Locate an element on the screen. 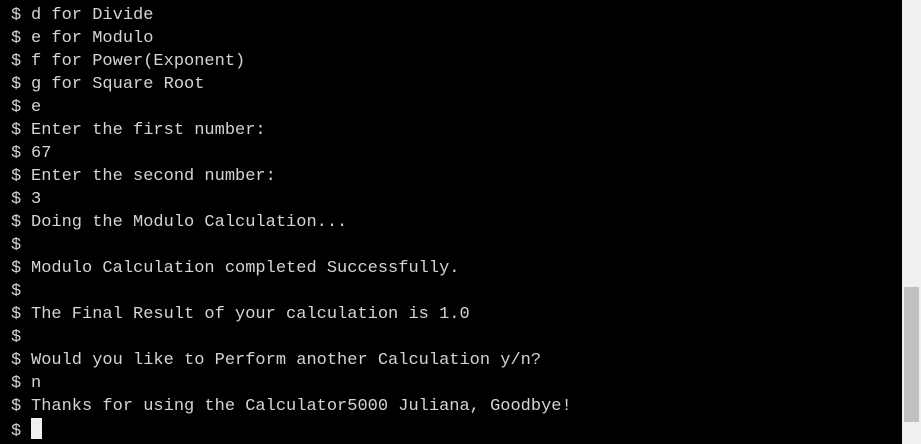 This screenshot has height=444, width=921. terminal-line: $ g for Square Root is located at coordinates (291, 84).